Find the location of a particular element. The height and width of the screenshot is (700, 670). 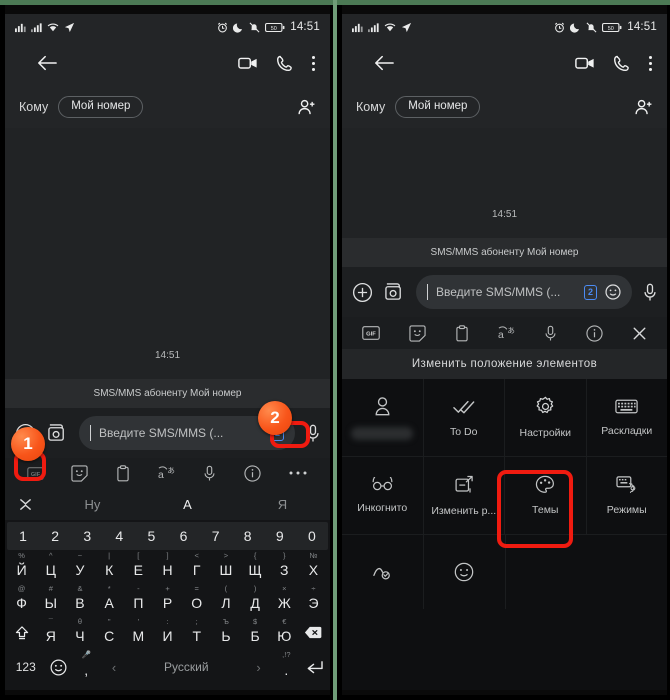

key-н: ] Н is located at coordinates (167, 566).